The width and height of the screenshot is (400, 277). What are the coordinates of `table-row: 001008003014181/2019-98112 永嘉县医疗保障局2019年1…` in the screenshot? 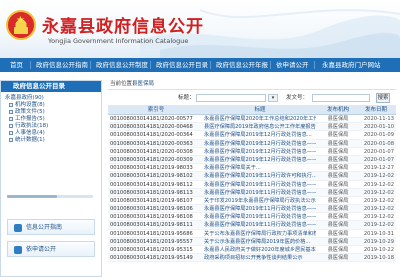 It's located at (252, 185).